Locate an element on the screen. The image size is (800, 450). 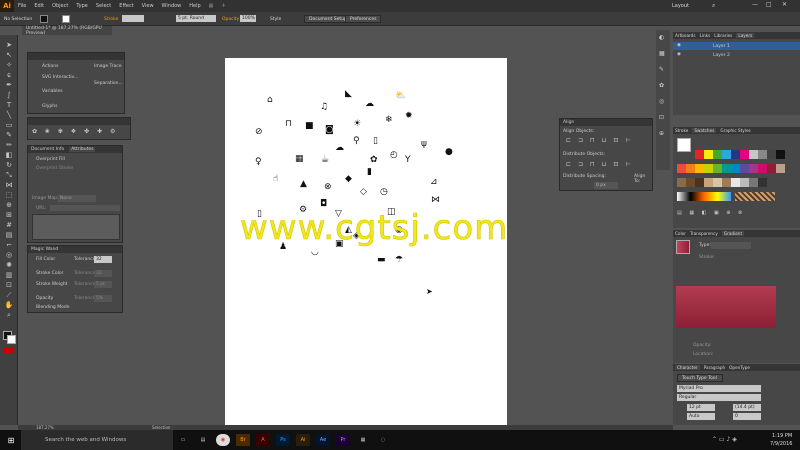
zoom-tool-icon: ⌕ is located at coordinates (9, 315).